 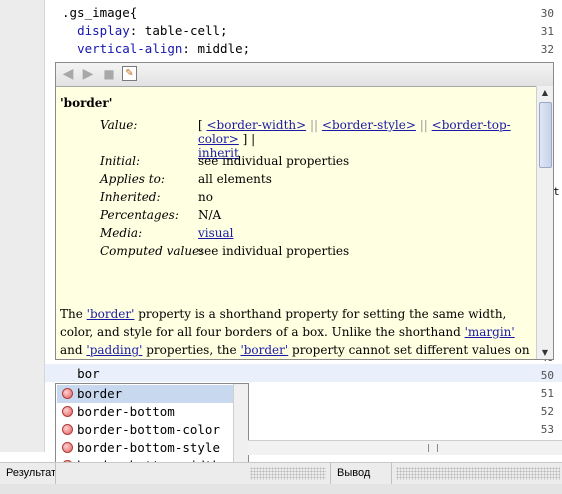 What do you see at coordinates (361, 473) in the screenshot?
I see `tab-output: Вывод` at bounding box center [361, 473].